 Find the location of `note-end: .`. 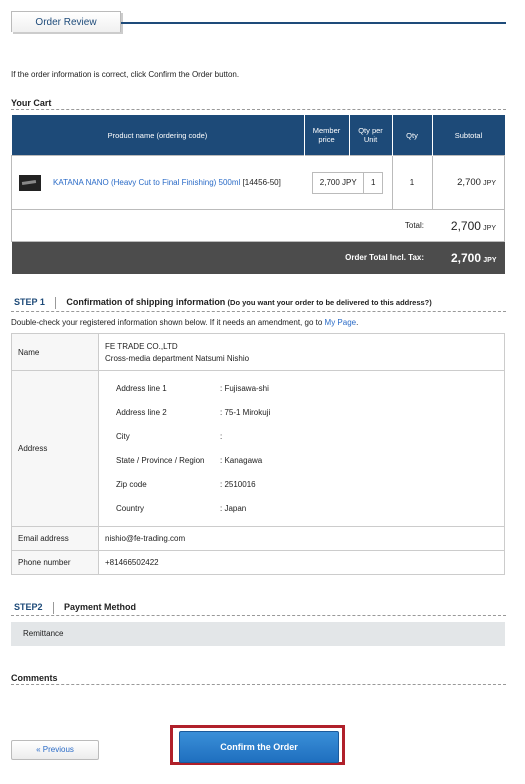

note-end: . is located at coordinates (357, 322).